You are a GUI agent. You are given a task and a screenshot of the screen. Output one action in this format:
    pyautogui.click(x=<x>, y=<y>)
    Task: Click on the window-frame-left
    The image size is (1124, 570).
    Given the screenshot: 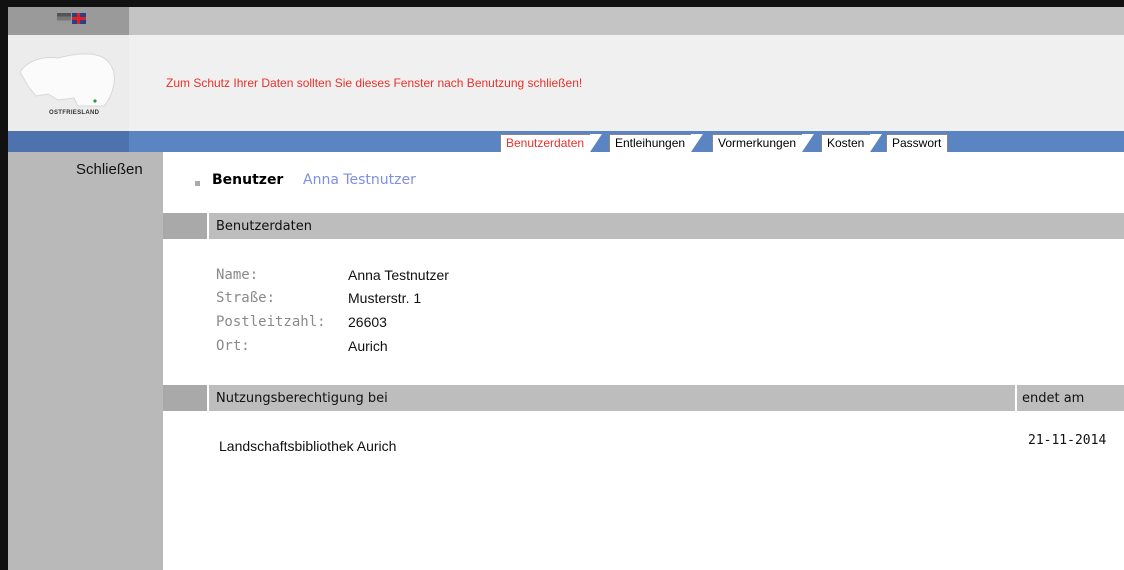 What is the action you would take?
    pyautogui.click(x=4, y=285)
    